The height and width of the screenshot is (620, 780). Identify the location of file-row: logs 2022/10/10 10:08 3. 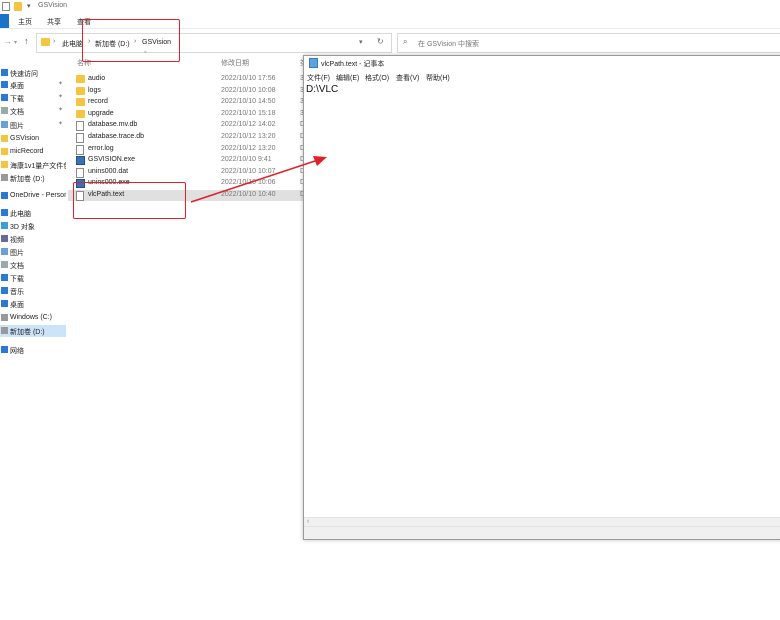
(188, 91).